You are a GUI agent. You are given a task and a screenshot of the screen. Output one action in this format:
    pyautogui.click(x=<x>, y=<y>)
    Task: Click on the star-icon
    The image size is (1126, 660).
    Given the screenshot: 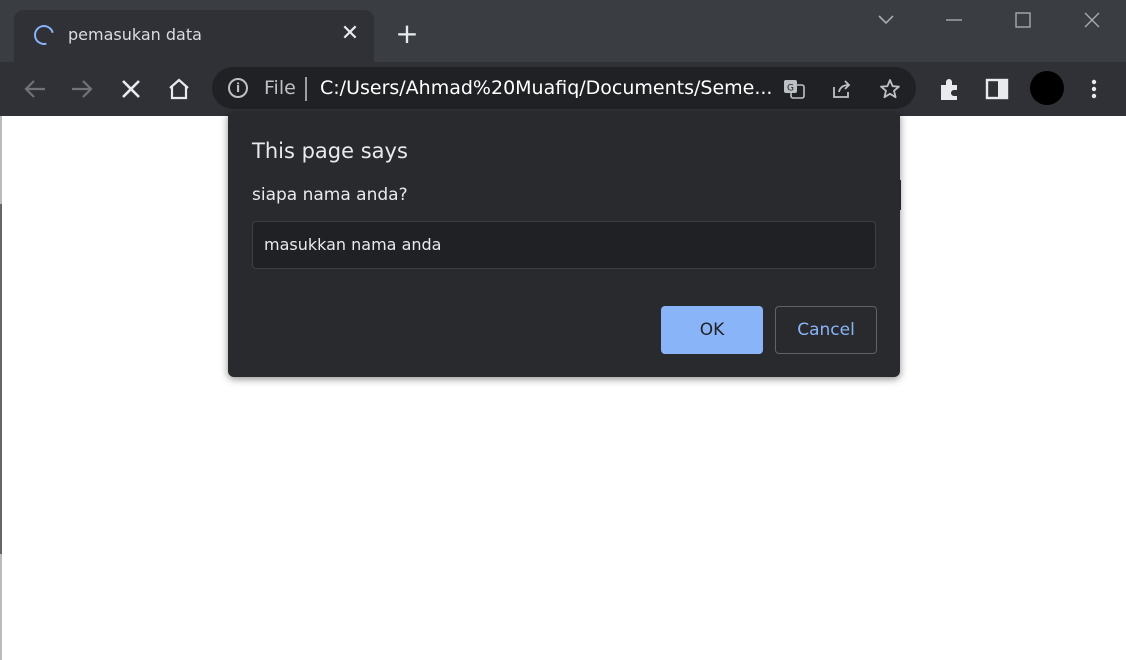 What is the action you would take?
    pyautogui.click(x=890, y=89)
    